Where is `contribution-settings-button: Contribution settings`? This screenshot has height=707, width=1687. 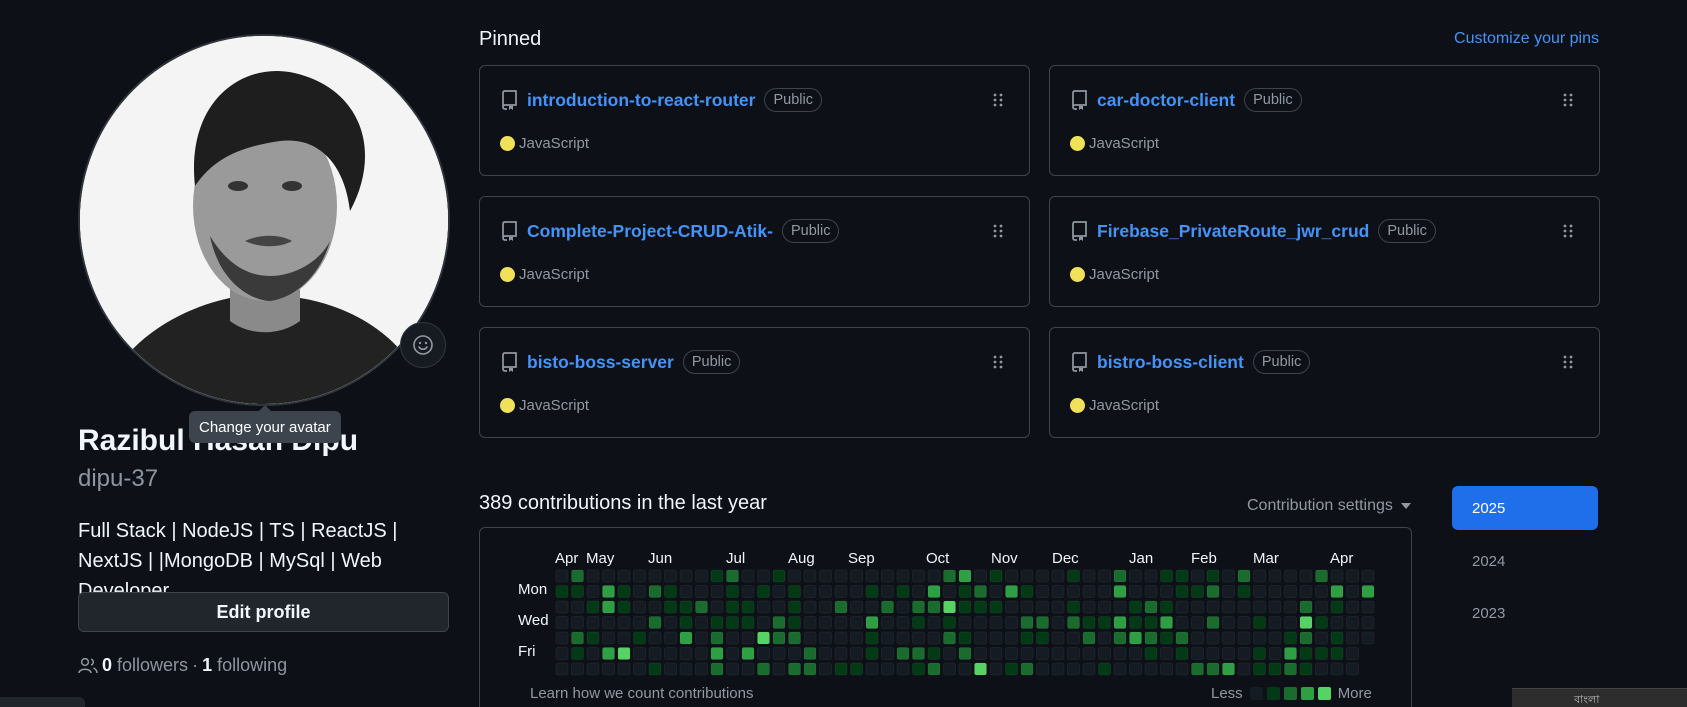
contribution-settings-button: Contribution settings is located at coordinates (1329, 506).